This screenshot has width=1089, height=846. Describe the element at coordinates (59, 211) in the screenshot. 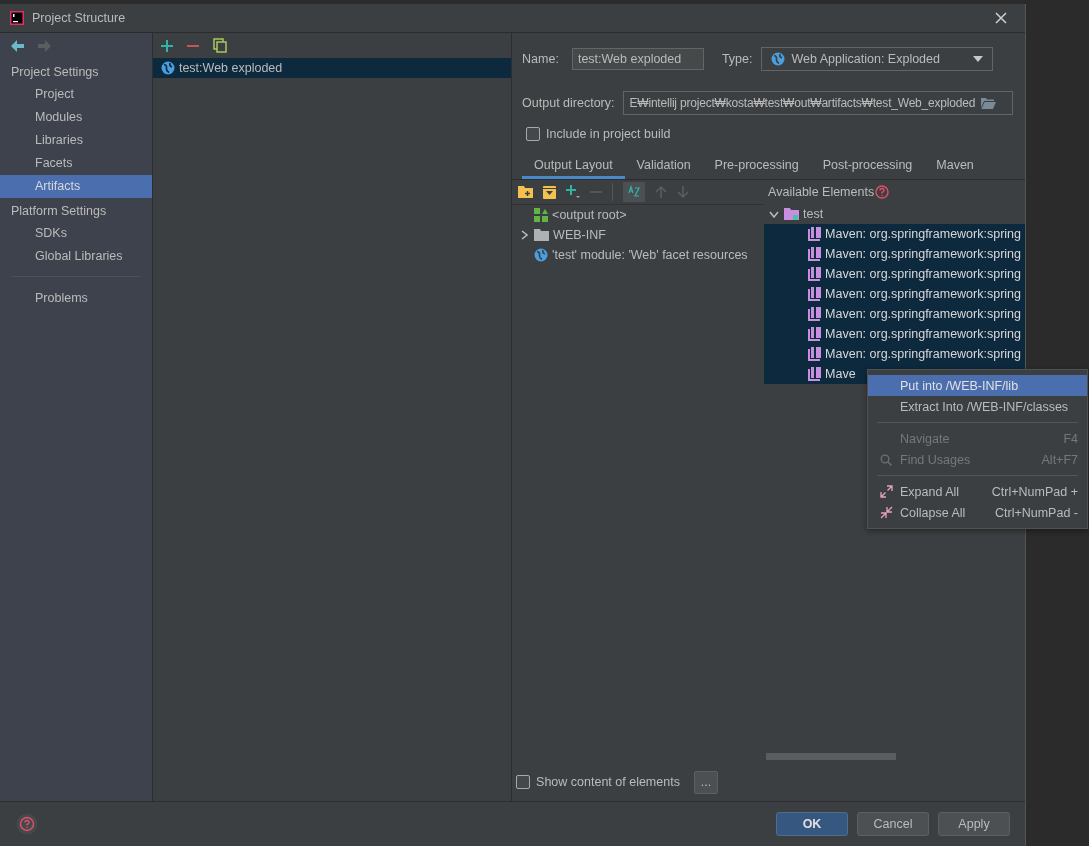

I see `section-heading: Platform Settings` at that location.